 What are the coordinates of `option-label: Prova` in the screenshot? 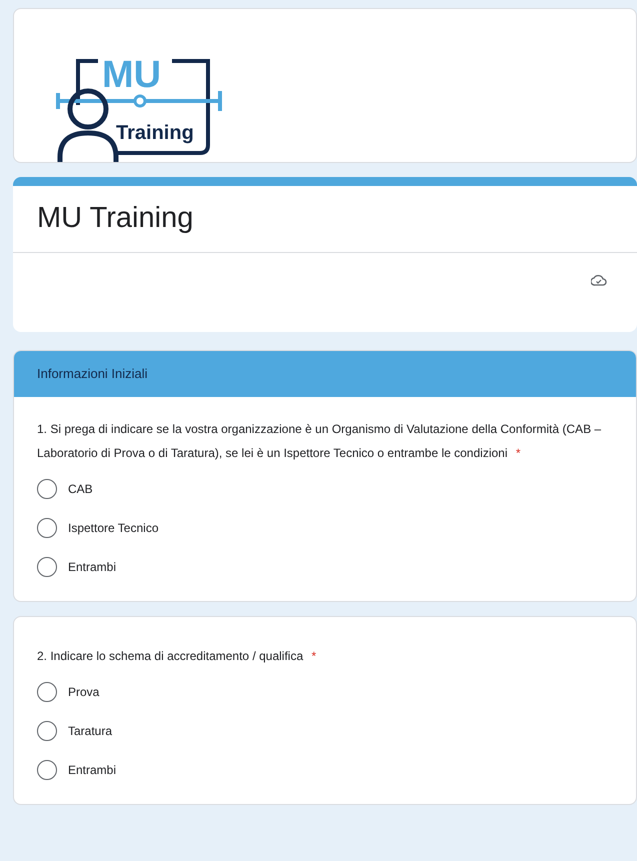 It's located at (84, 692).